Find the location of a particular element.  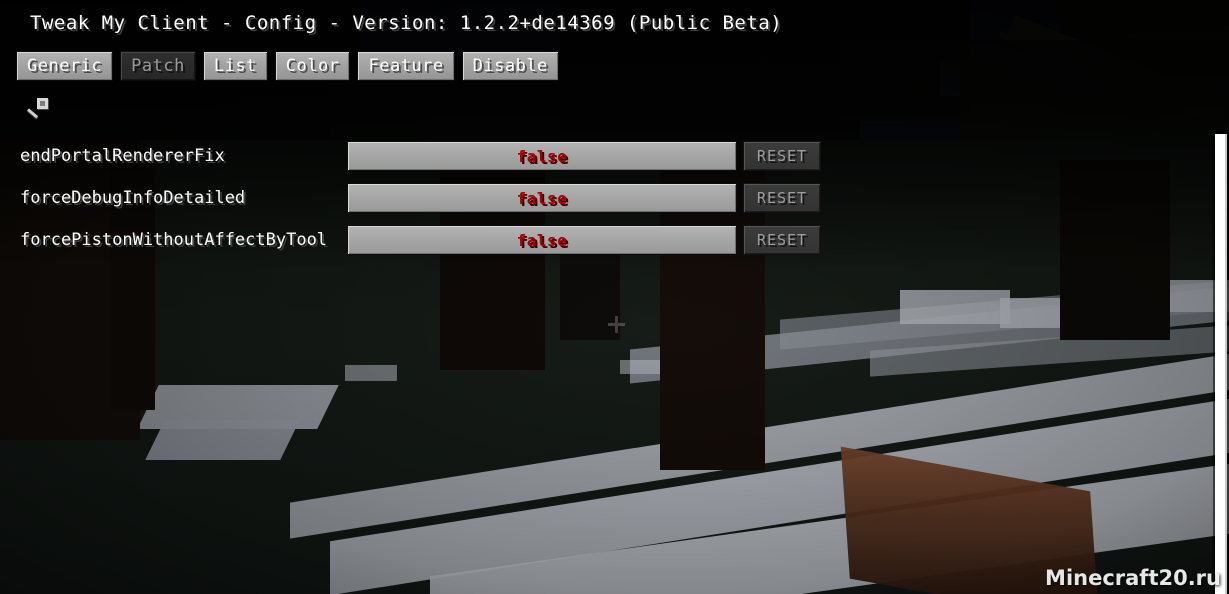

tab-list: List is located at coordinates (235, 66).